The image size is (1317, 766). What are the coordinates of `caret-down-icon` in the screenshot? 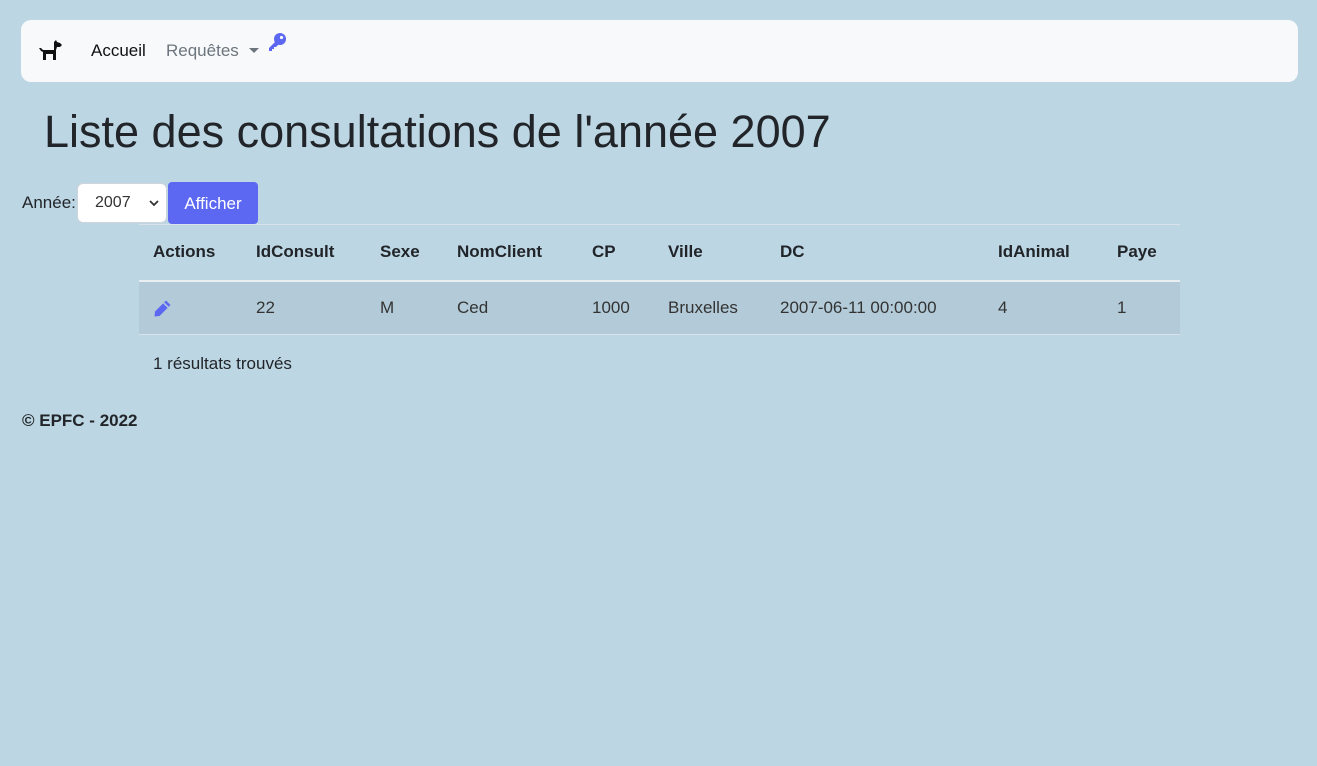 It's located at (254, 50).